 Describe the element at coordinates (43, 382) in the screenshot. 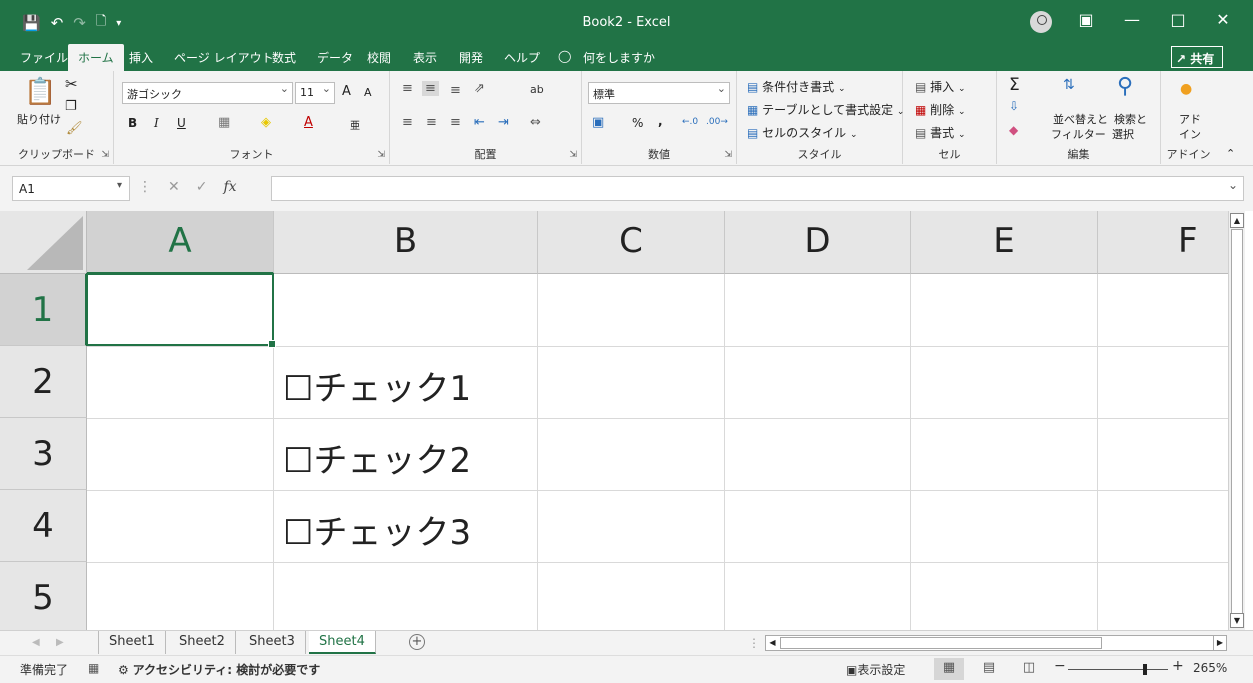

I see `row-header-2: 2` at that location.